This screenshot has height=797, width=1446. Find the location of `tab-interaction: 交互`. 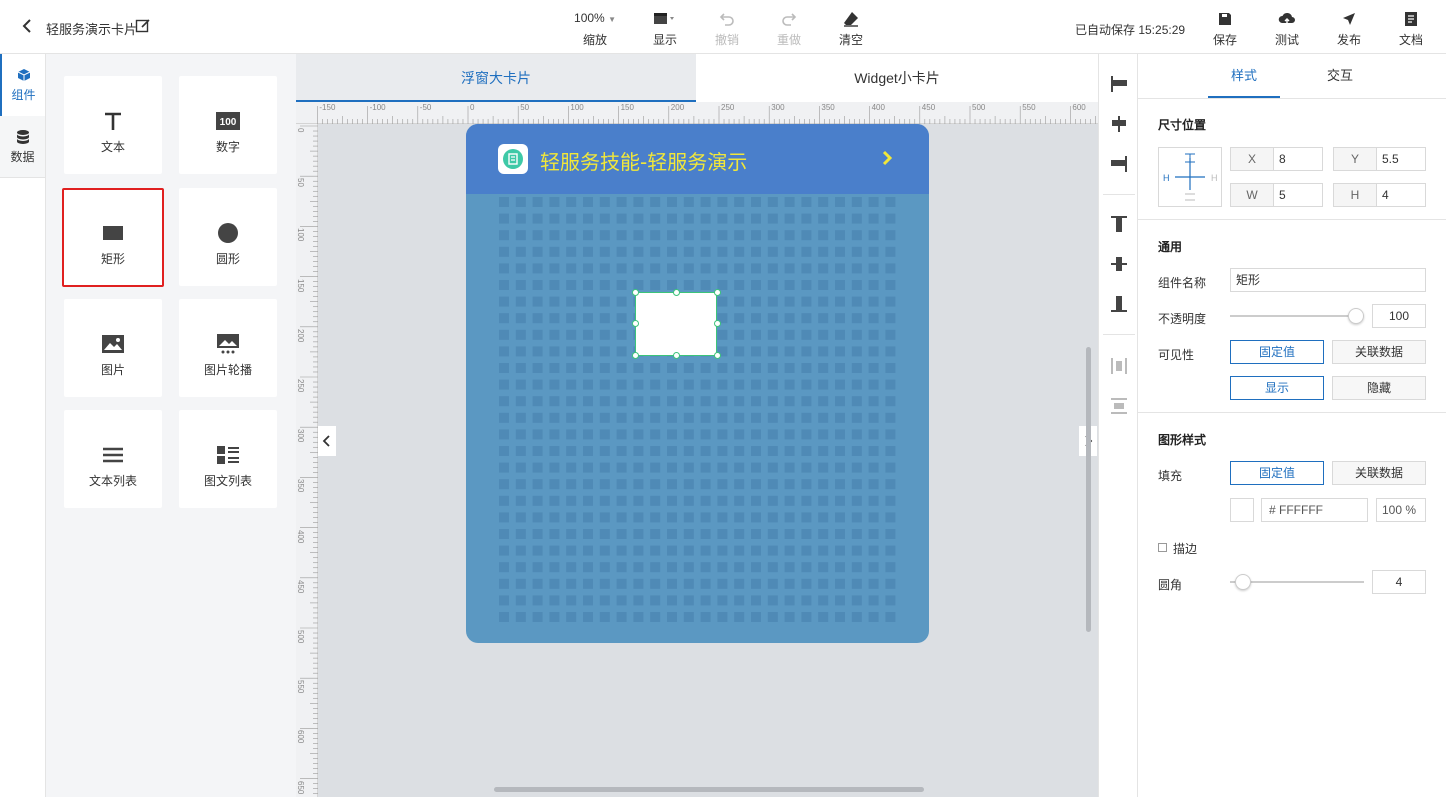

tab-interaction: 交互 is located at coordinates (1340, 76).